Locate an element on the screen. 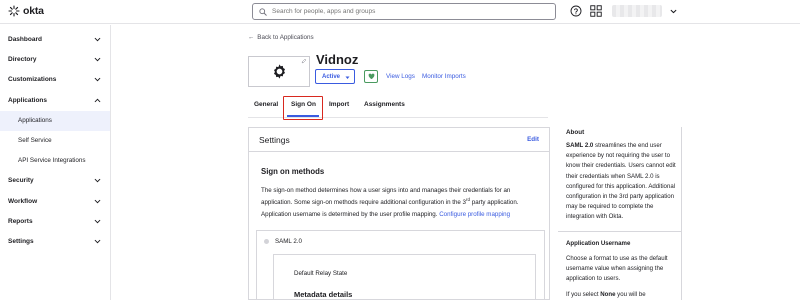 This screenshot has width=800, height=300. search-icon is located at coordinates (263, 11).